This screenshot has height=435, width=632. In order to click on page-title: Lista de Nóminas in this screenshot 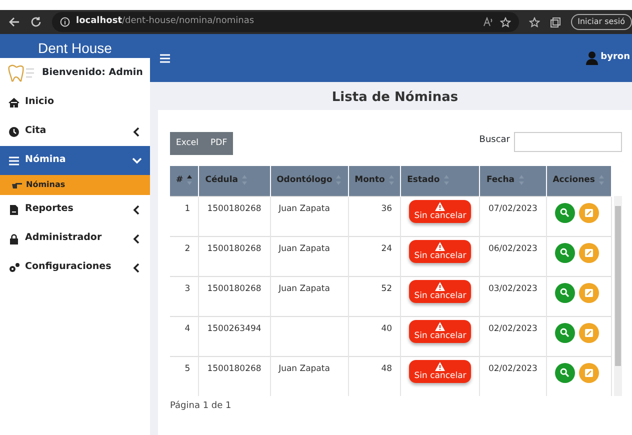, I will do `click(395, 98)`.